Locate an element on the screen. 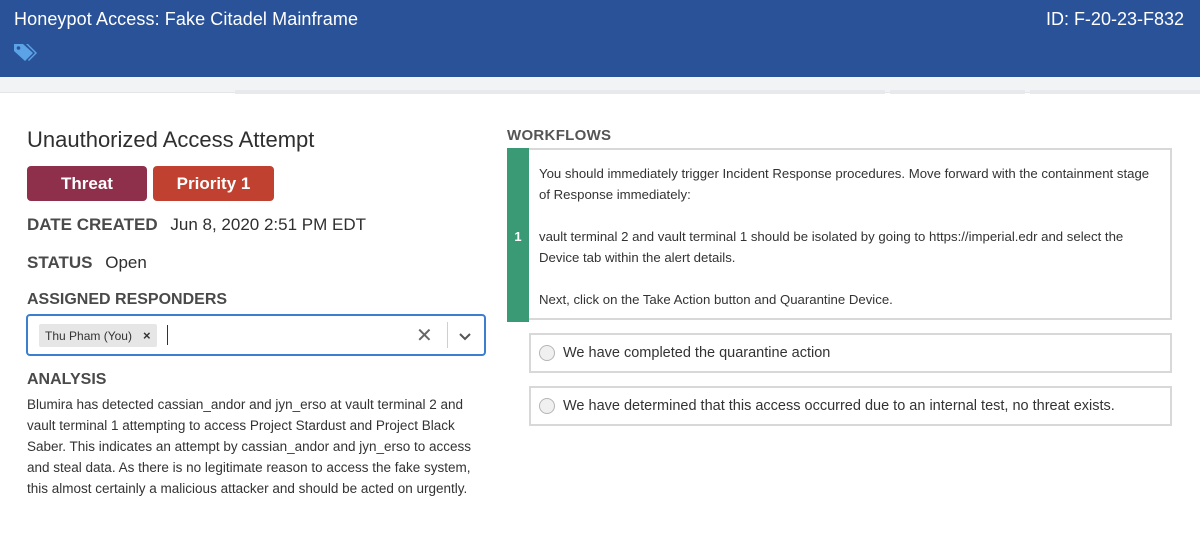  analysis-label: ANALYSIS is located at coordinates (67, 379).